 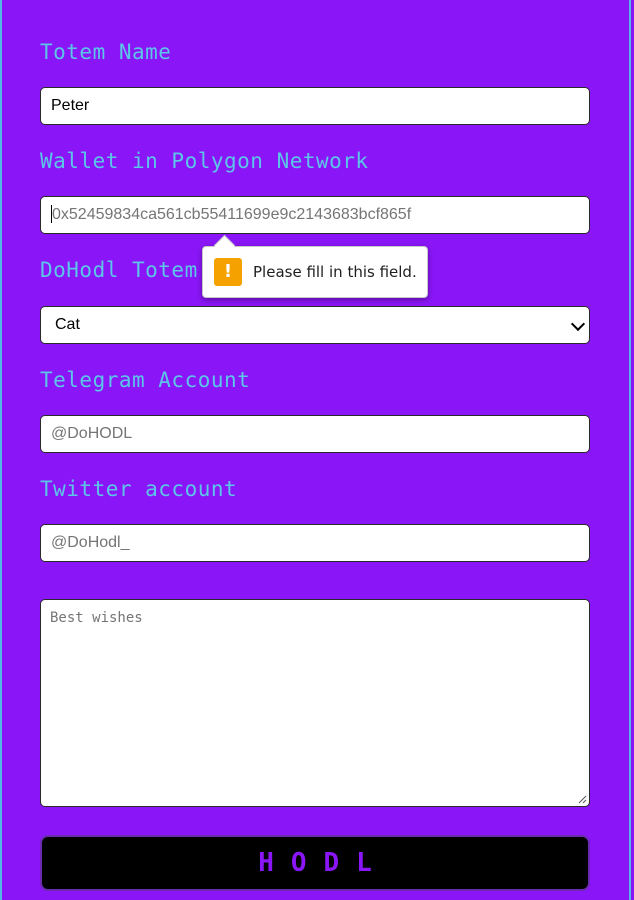 I want to click on validation-message: Please fill in this field., so click(x=335, y=272).